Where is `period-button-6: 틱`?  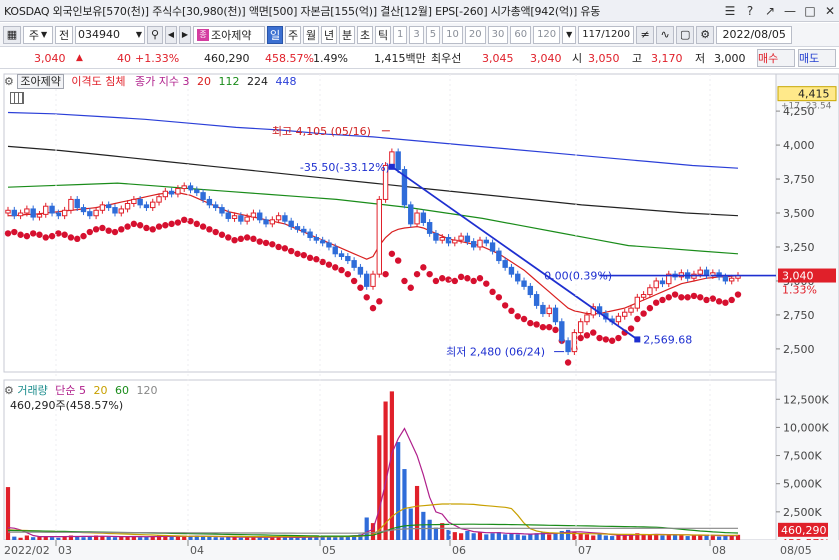
period-button-6: 틱 is located at coordinates (383, 34).